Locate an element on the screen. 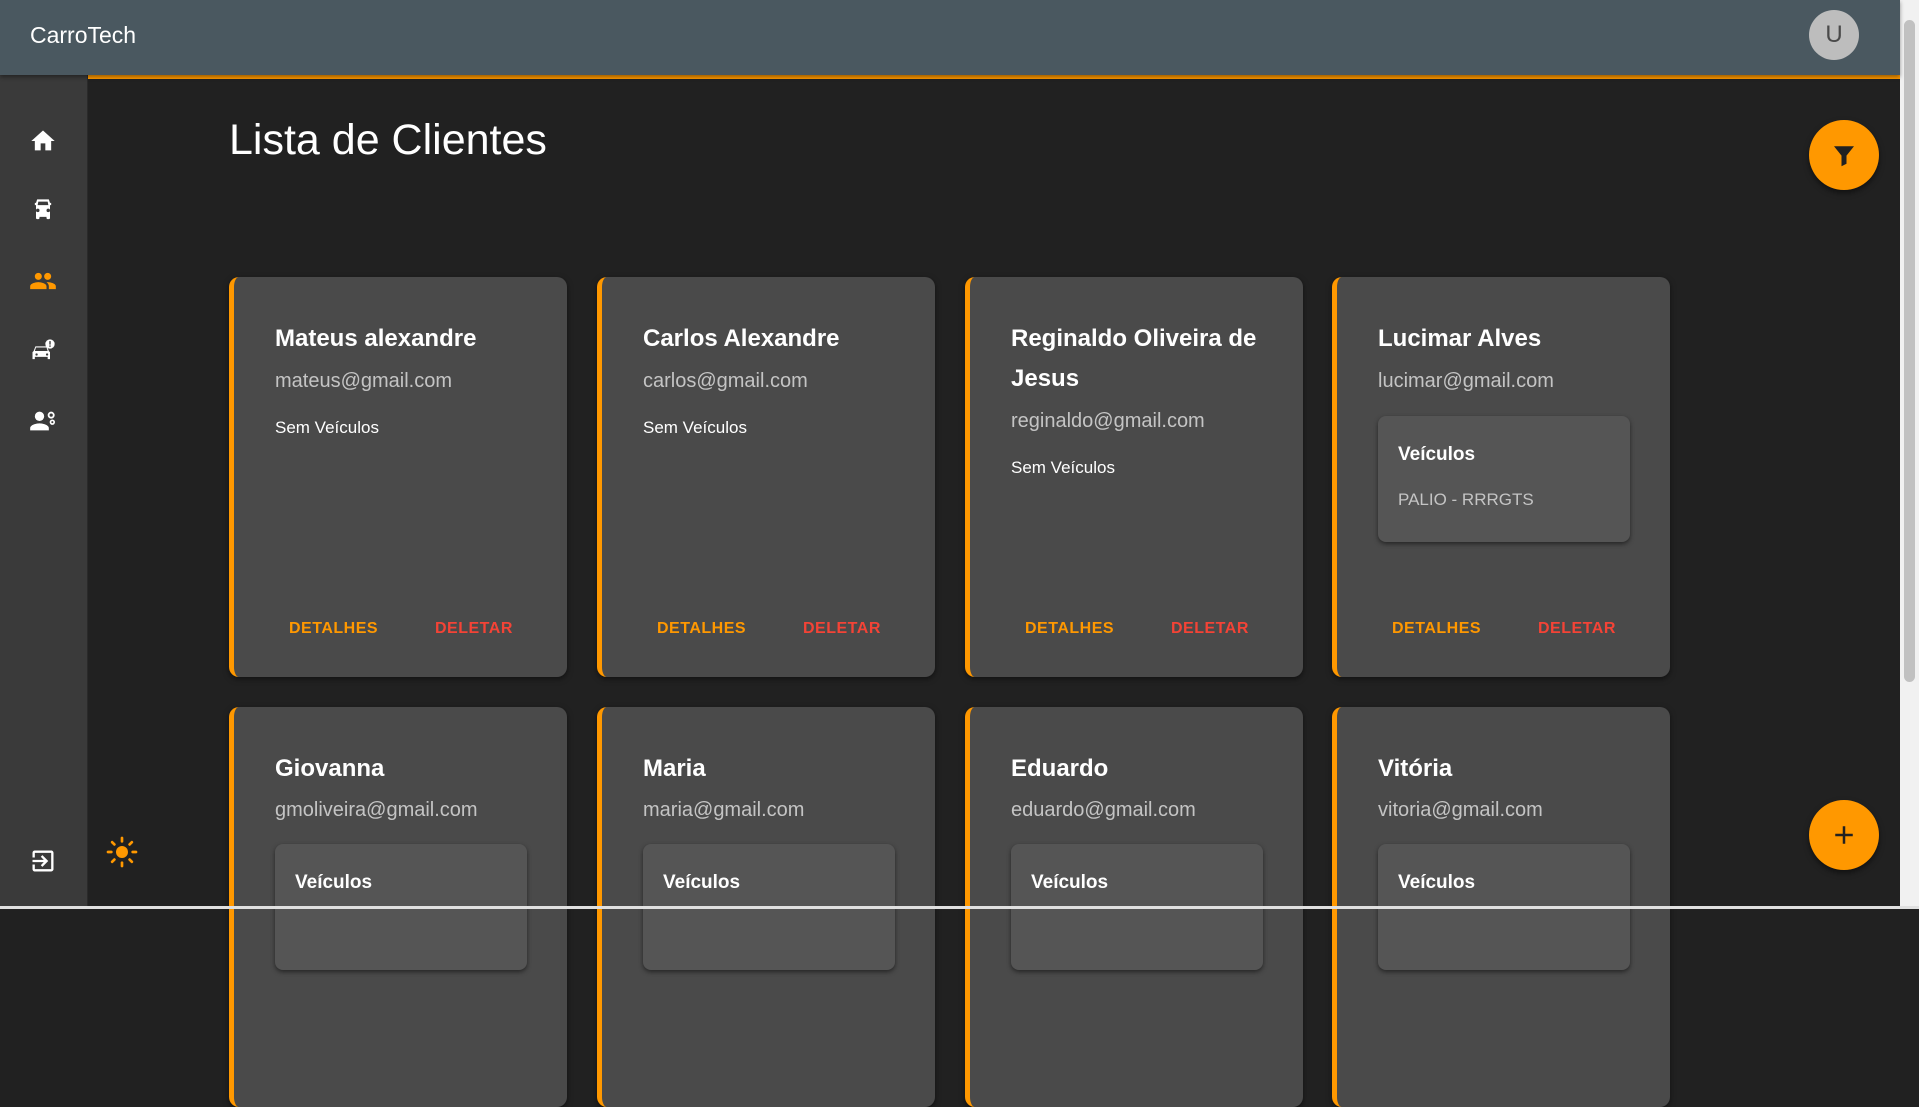 This screenshot has width=1919, height=1107. client-email: vitoria@gmail.com is located at coordinates (1460, 810).